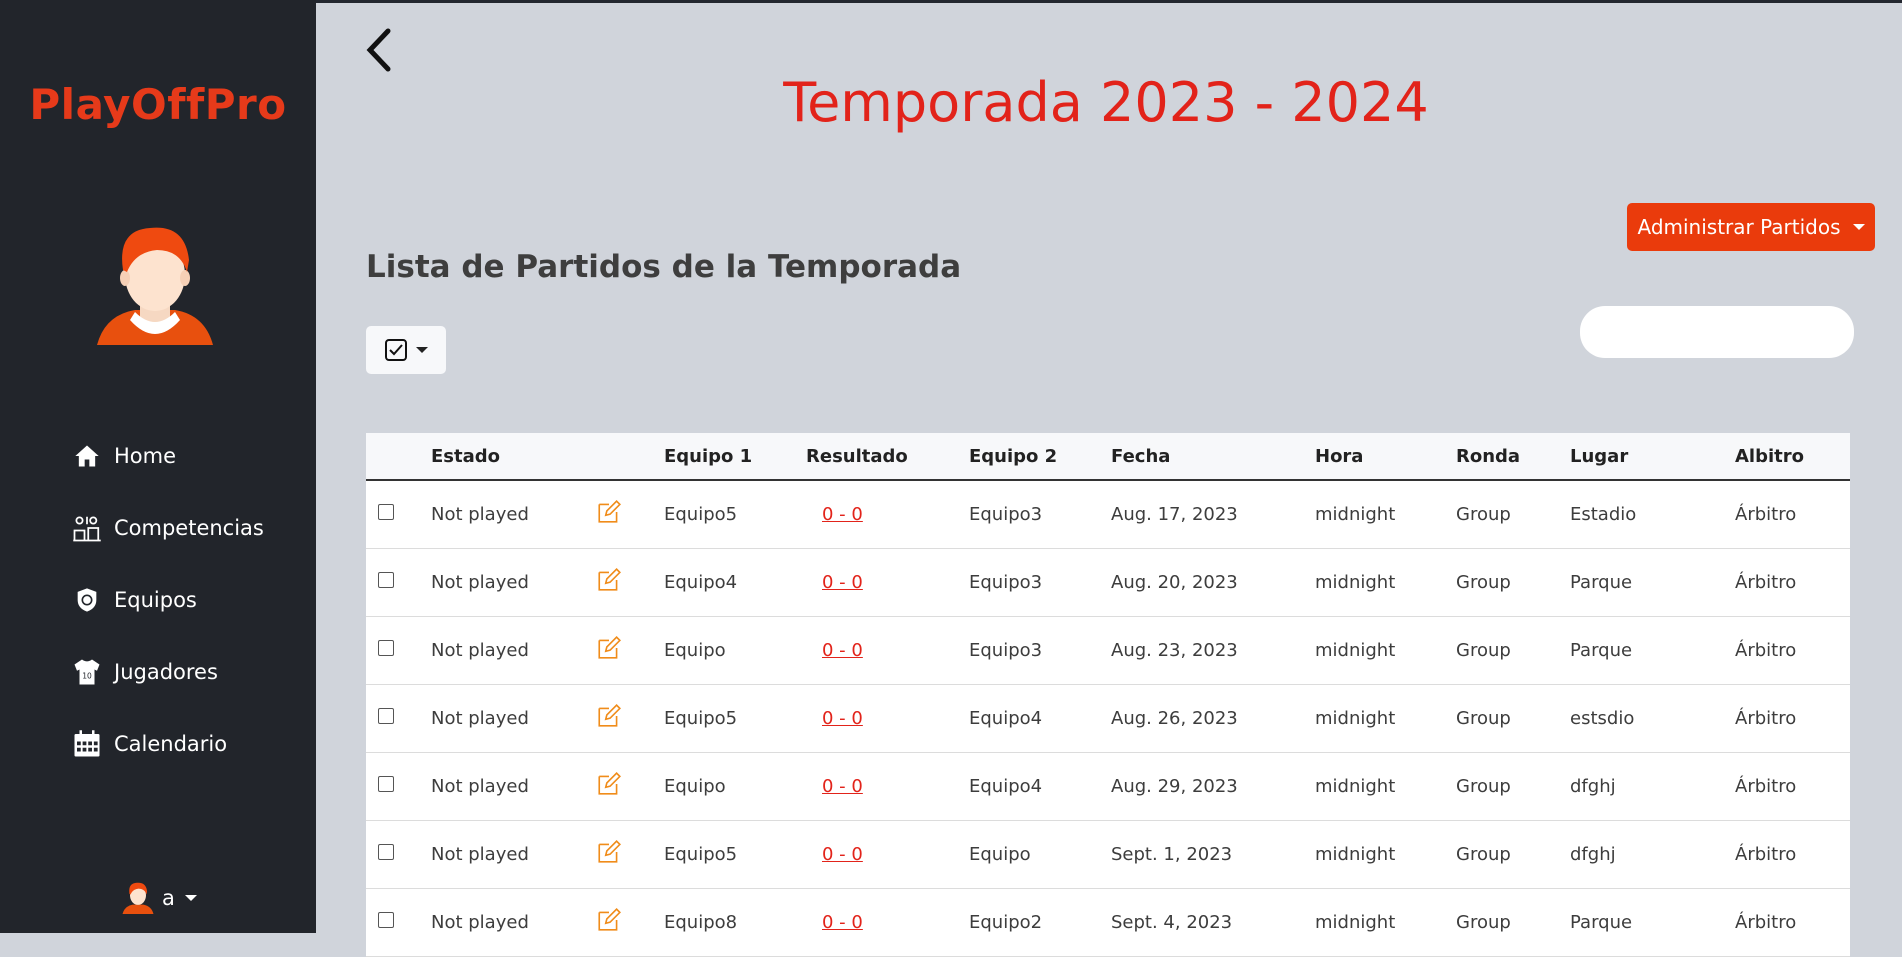 Image resolution: width=1902 pixels, height=957 pixels. I want to click on header-equipo2: Equipo 2, so click(1040, 457).